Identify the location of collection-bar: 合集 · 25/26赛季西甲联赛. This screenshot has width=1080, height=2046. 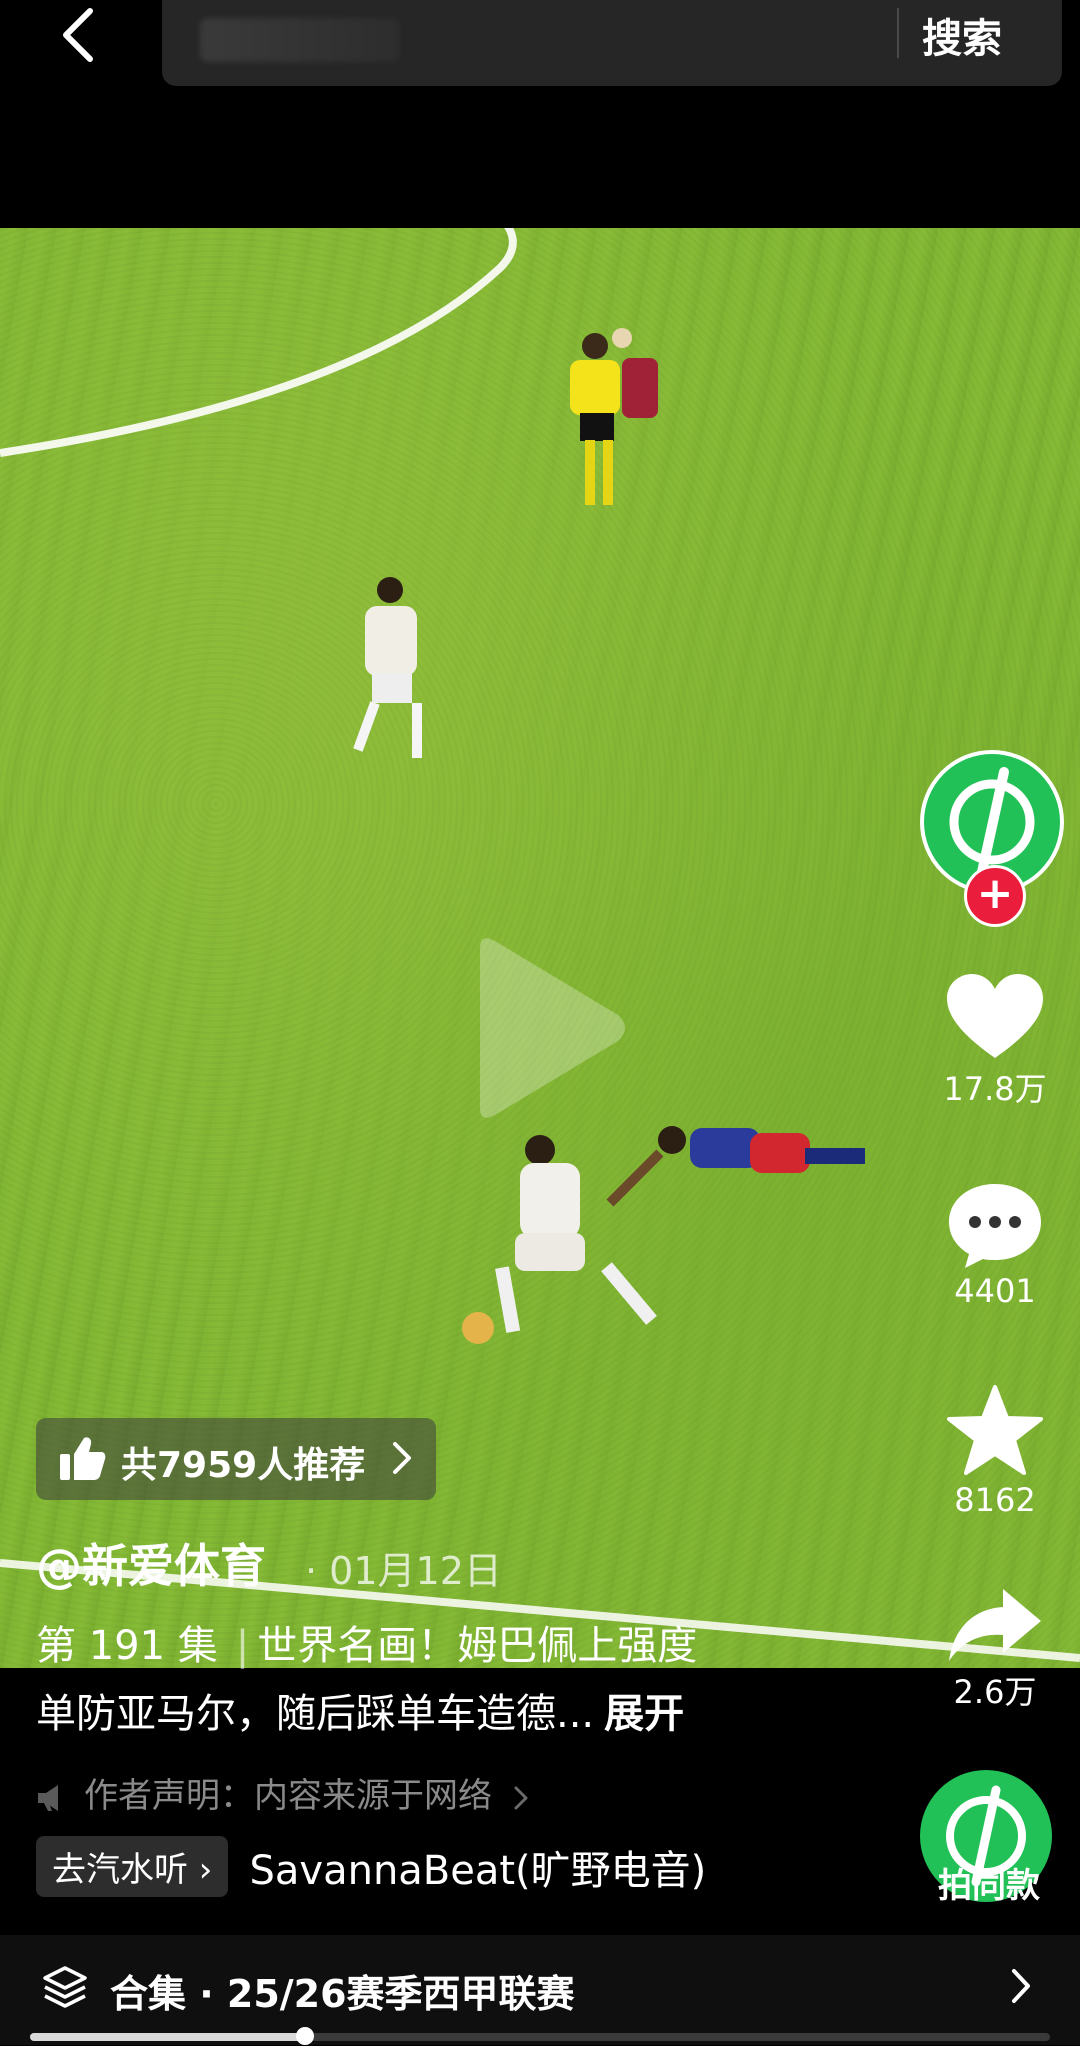
(540, 1990).